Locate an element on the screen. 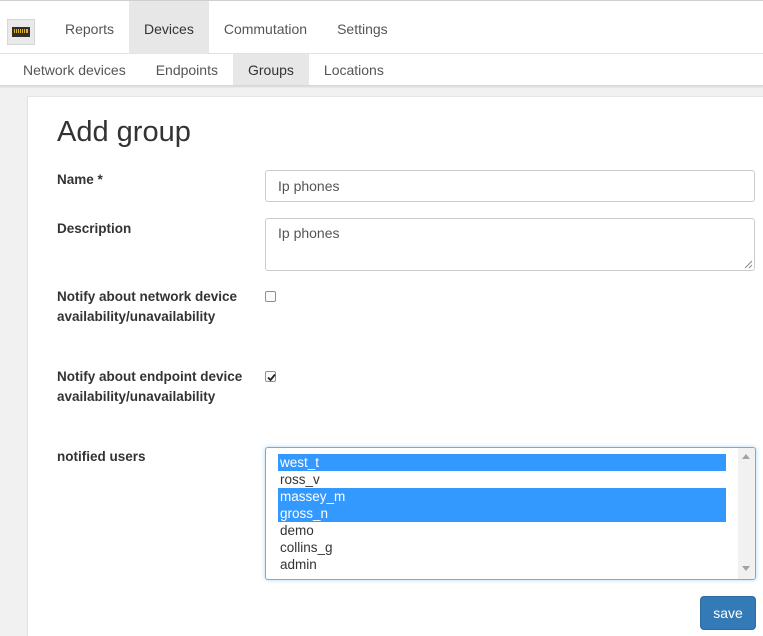 The width and height of the screenshot is (763, 636). notified-users-label: notified users is located at coordinates (101, 456).